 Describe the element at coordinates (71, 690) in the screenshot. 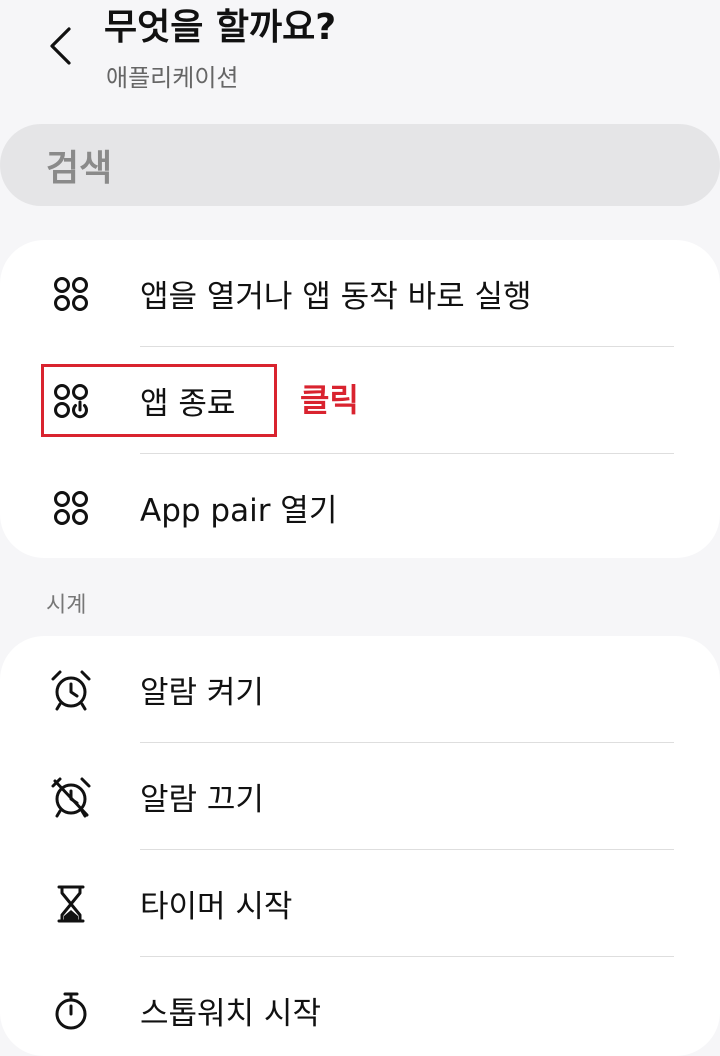

I see `alarm-clock-icon` at that location.